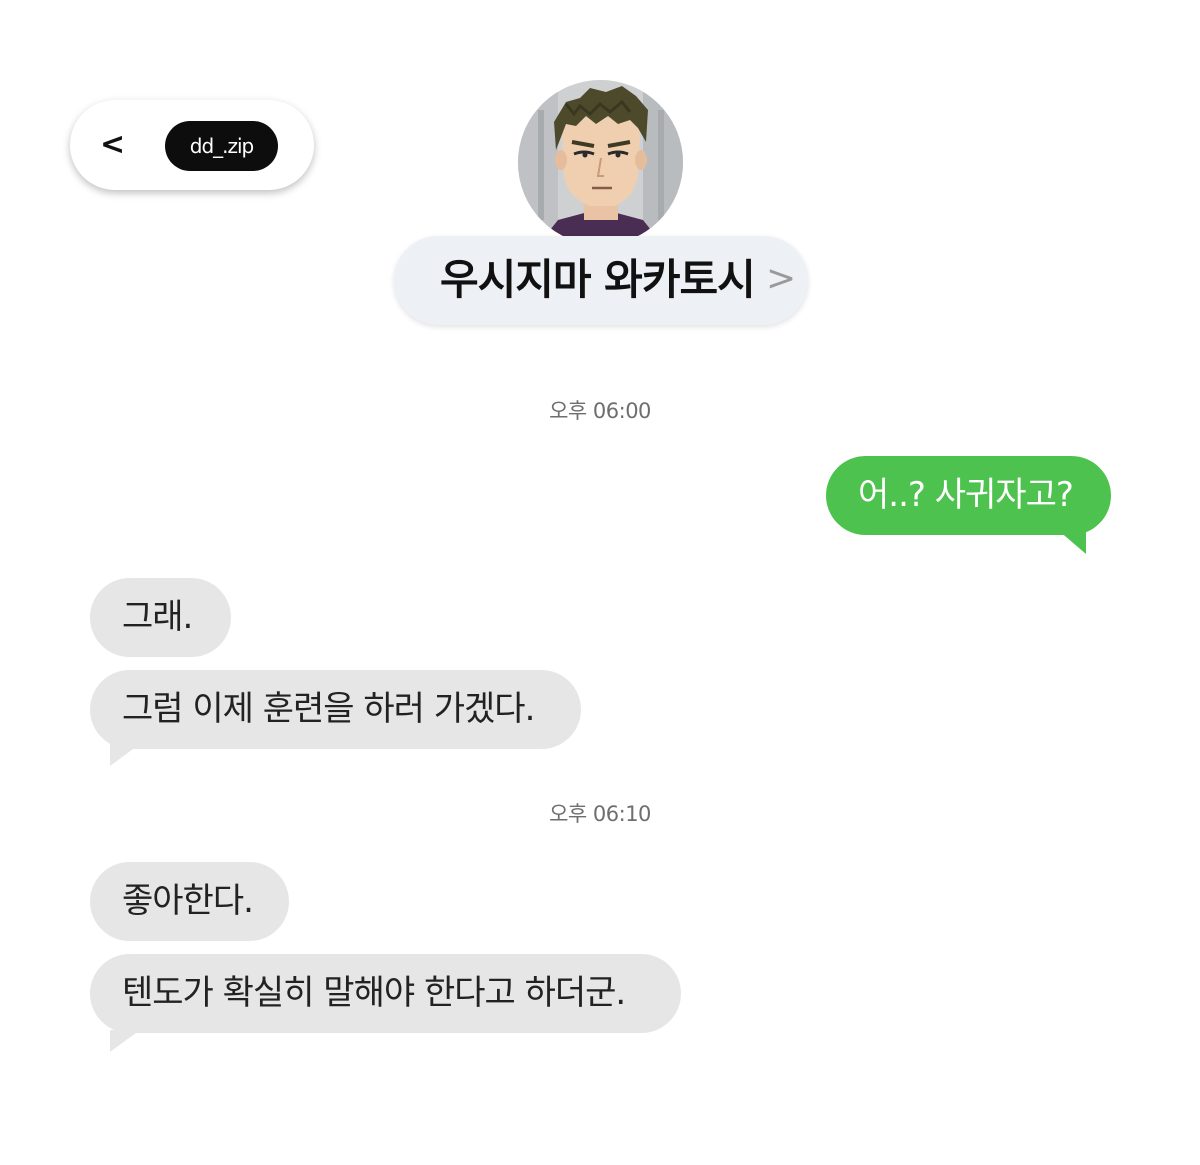  Describe the element at coordinates (600, 411) in the screenshot. I see `timestamp: 오후 06:00` at that location.